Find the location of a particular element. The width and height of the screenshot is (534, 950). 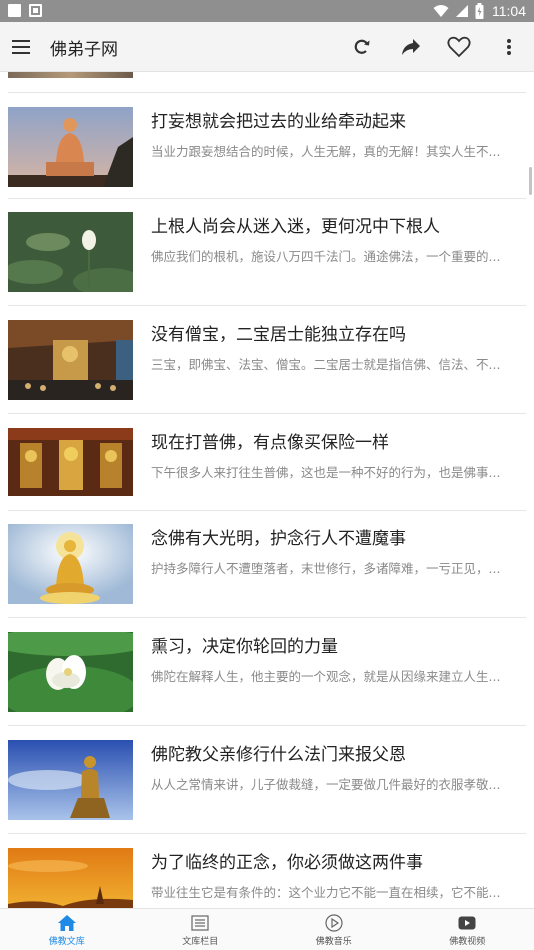

share-icon is located at coordinates (411, 47).